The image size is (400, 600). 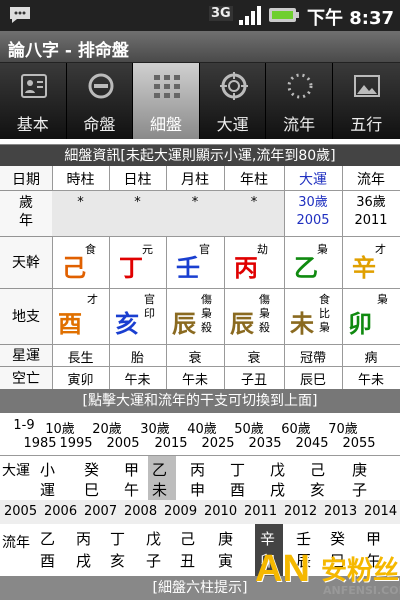 I want to click on branch-note: 梟, so click(x=324, y=327).